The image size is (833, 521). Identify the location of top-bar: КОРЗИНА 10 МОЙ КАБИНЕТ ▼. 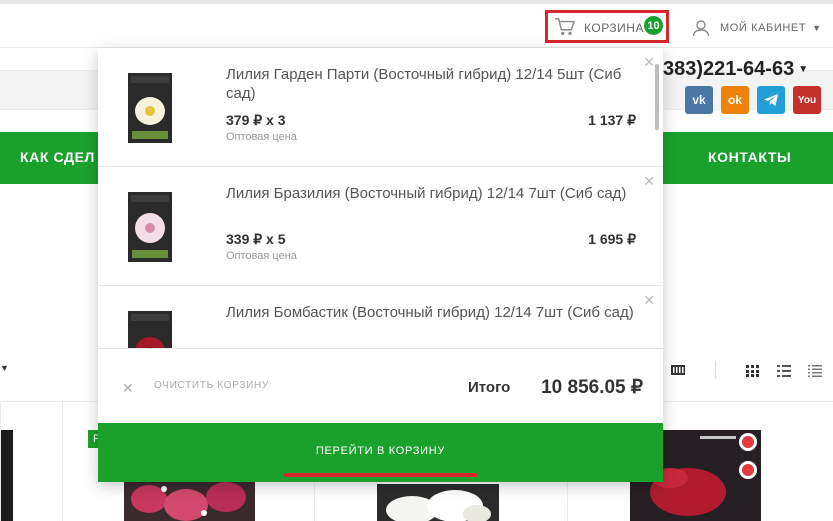
(416, 24).